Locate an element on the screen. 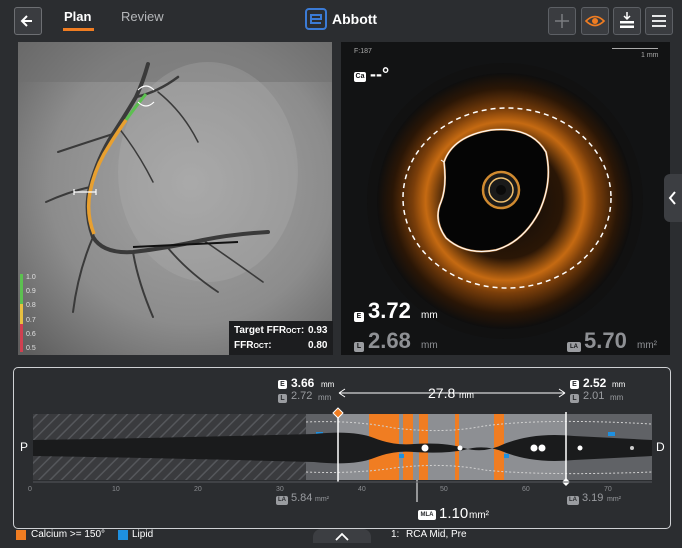  menu-button is located at coordinates (659, 21).